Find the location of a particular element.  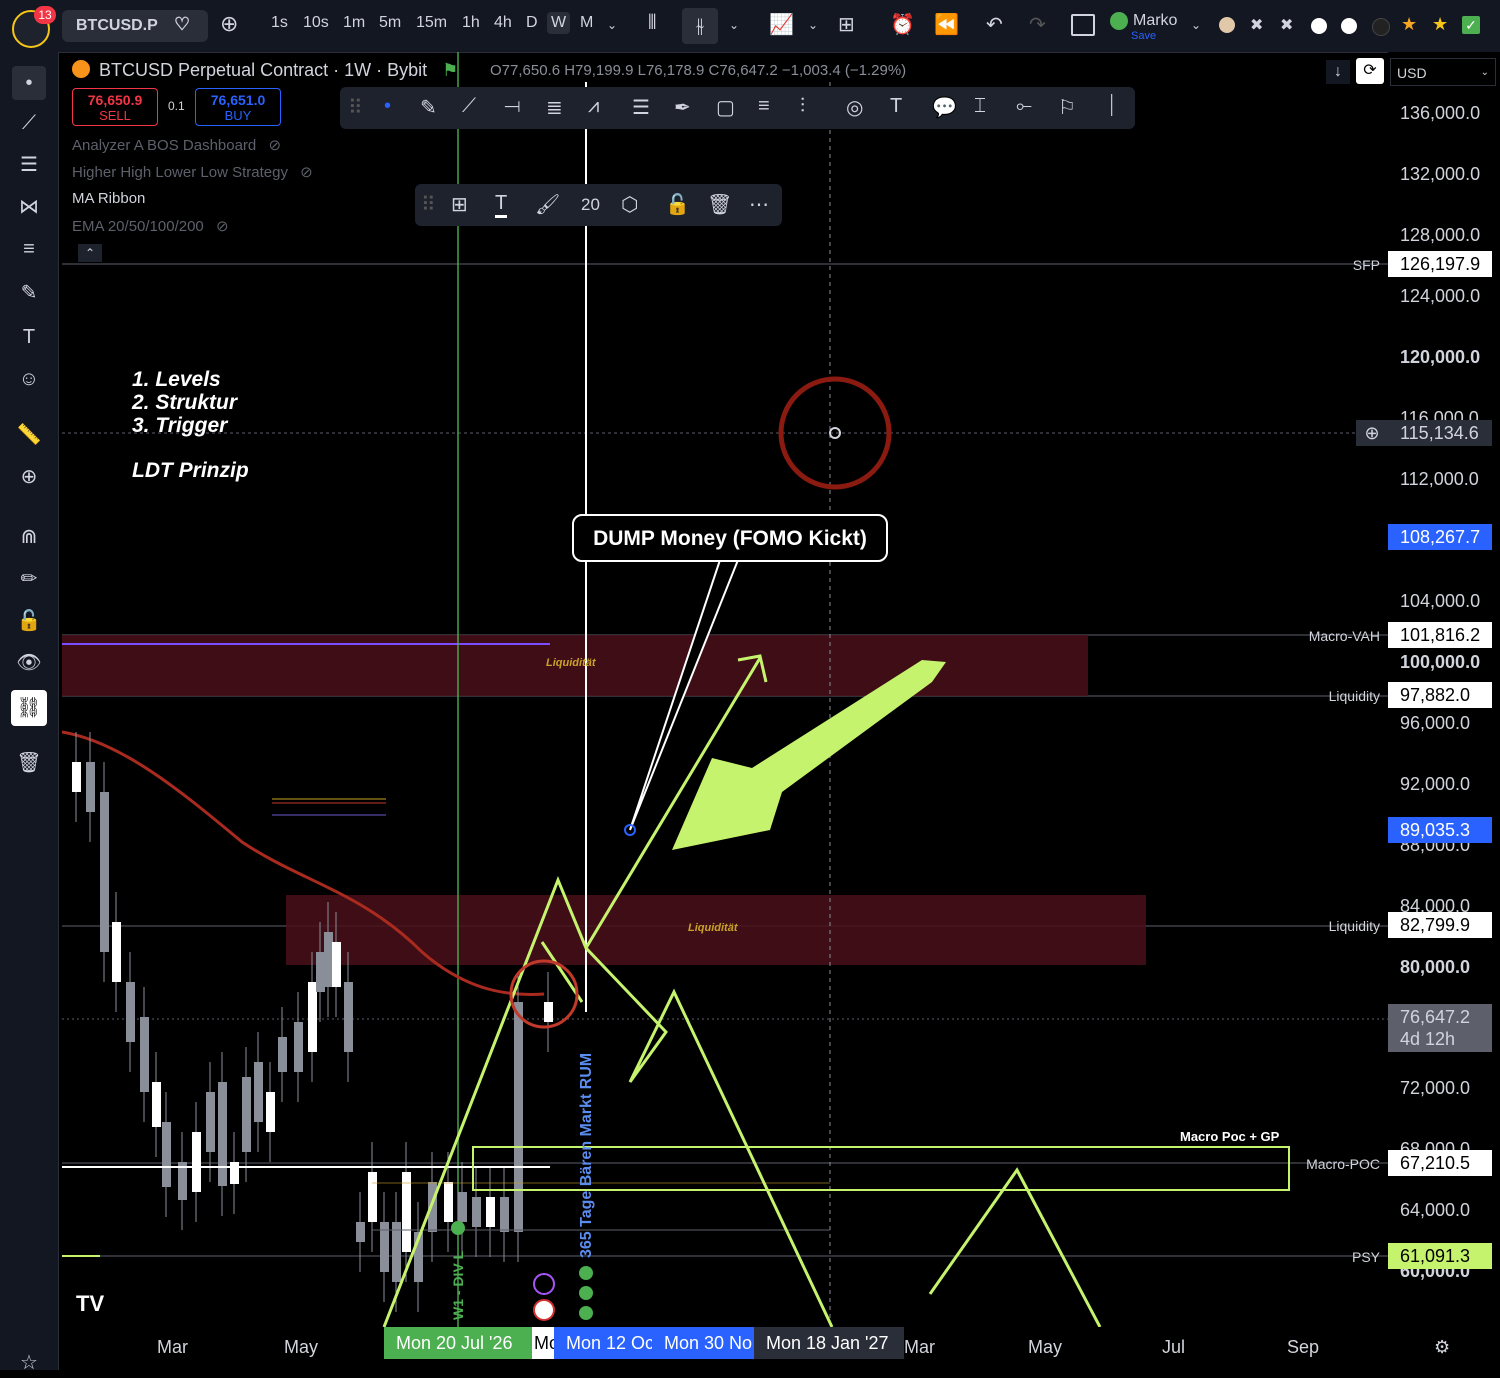

settings-icon: ⬡ is located at coordinates (629, 204).